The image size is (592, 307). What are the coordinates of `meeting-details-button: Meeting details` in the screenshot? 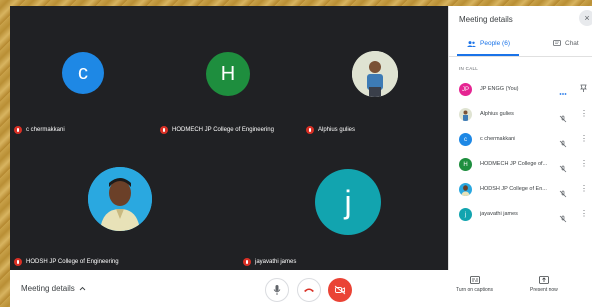 It's located at (53, 288).